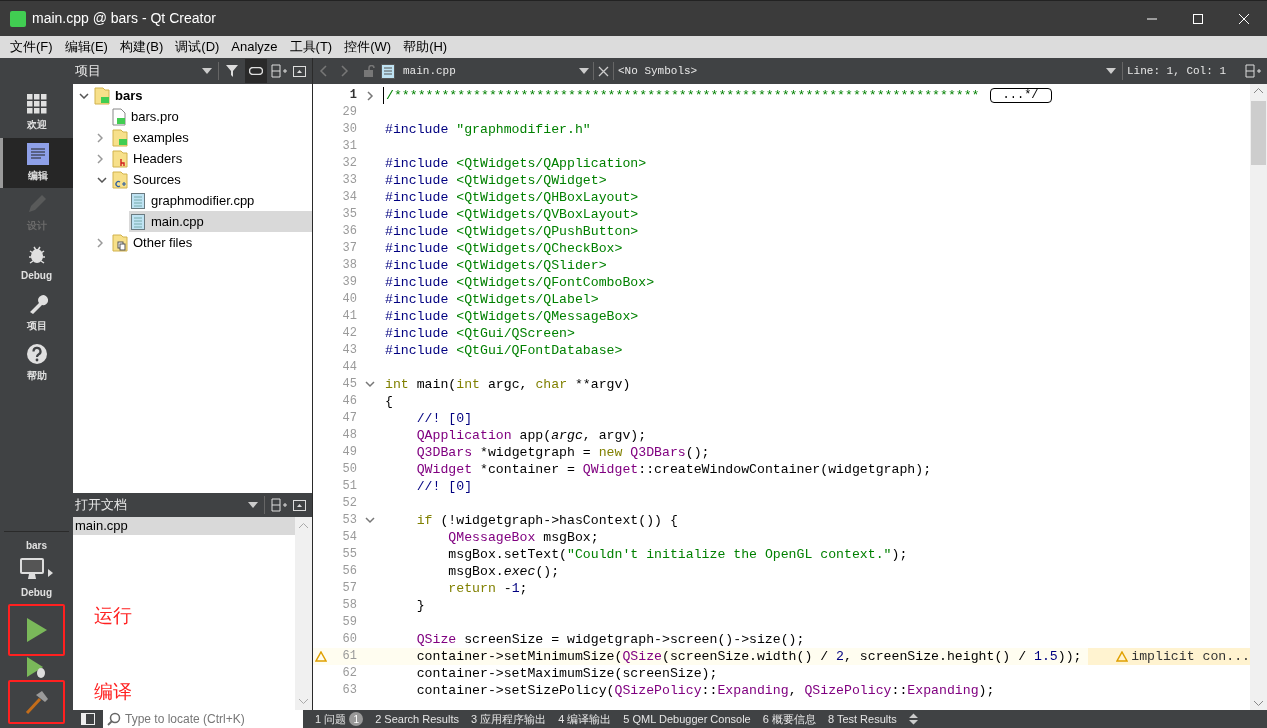  Describe the element at coordinates (349, 605) in the screenshot. I see `line-number: 58` at that location.